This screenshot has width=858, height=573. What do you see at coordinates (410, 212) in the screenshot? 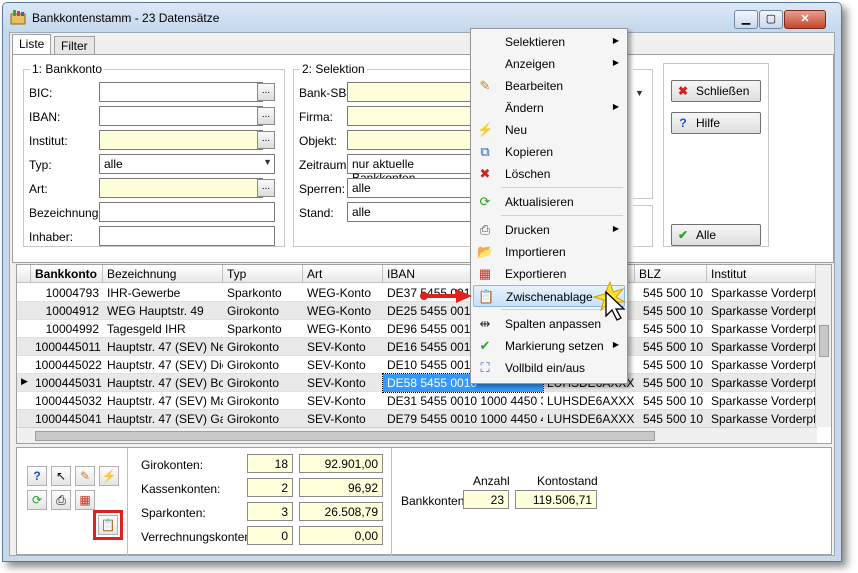
I see `stand-select: alle` at bounding box center [410, 212].